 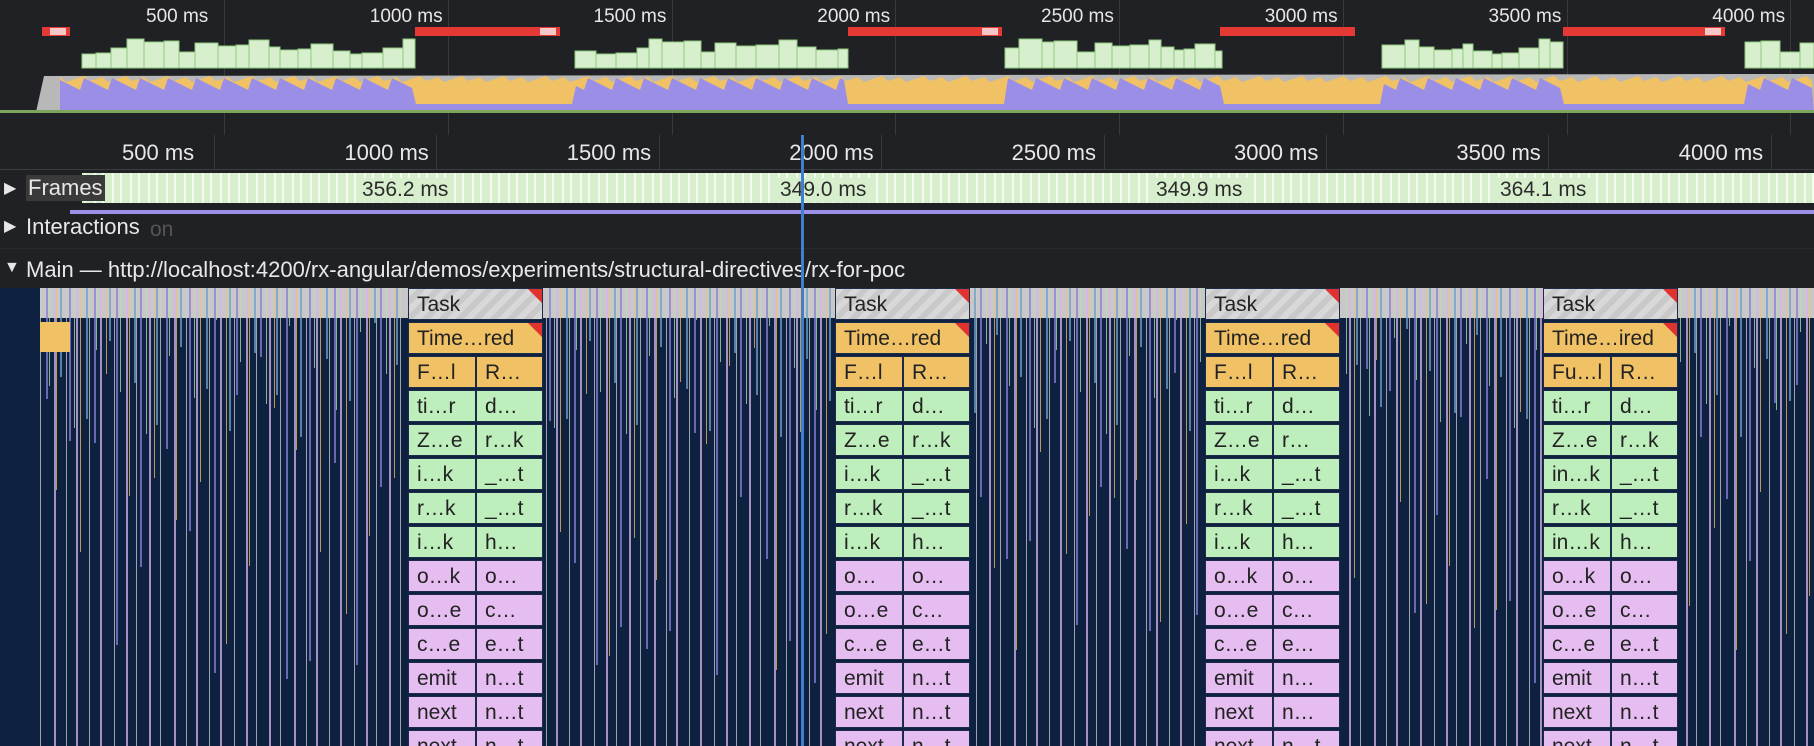 What do you see at coordinates (936, 644) in the screenshot?
I see `flame-call-block: e…t` at bounding box center [936, 644].